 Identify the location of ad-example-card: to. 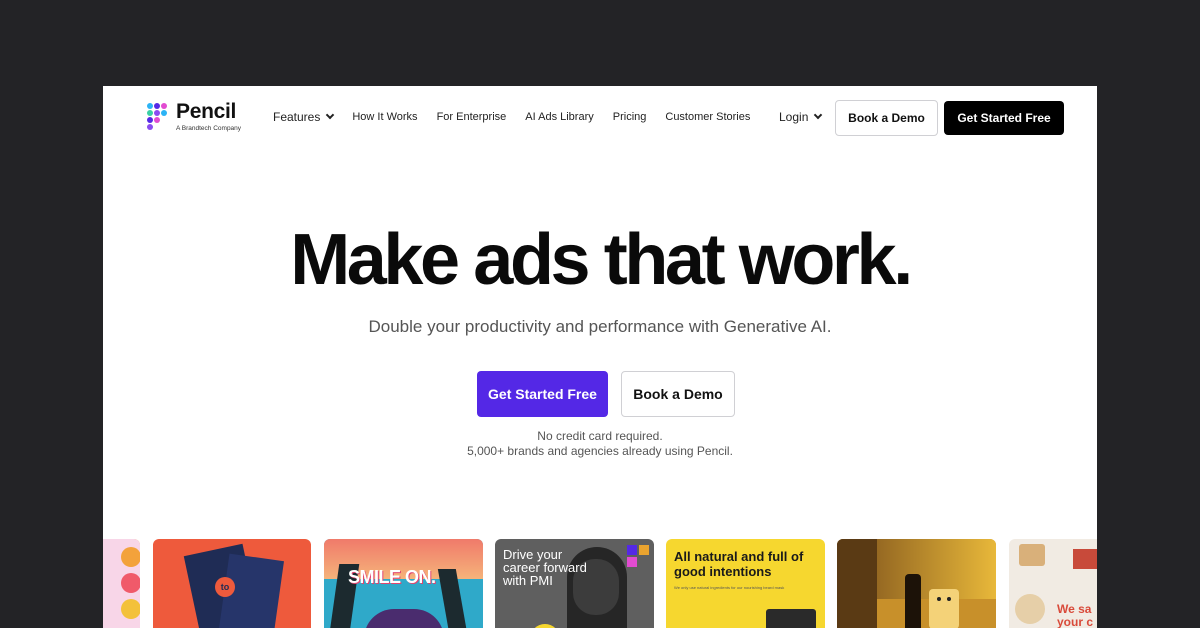
(232, 583).